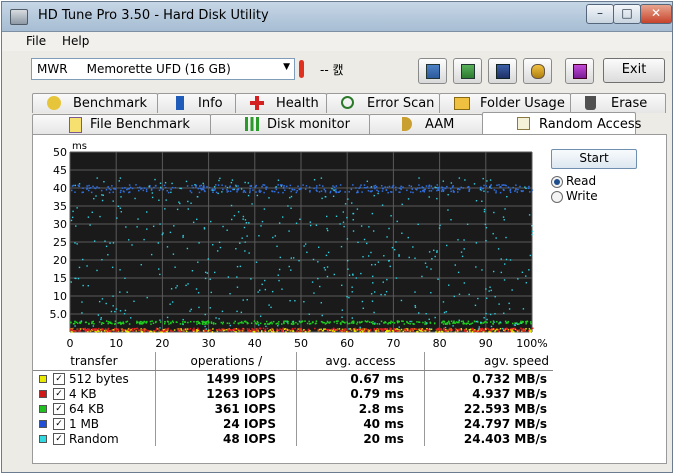 The image size is (684, 473). What do you see at coordinates (60, 260) in the screenshot?
I see `chart-ytick-label: 20` at bounding box center [60, 260].